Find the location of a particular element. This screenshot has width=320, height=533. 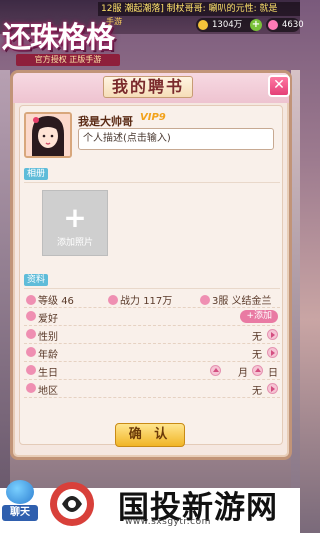

region-label: 地区 is located at coordinates (48, 391).